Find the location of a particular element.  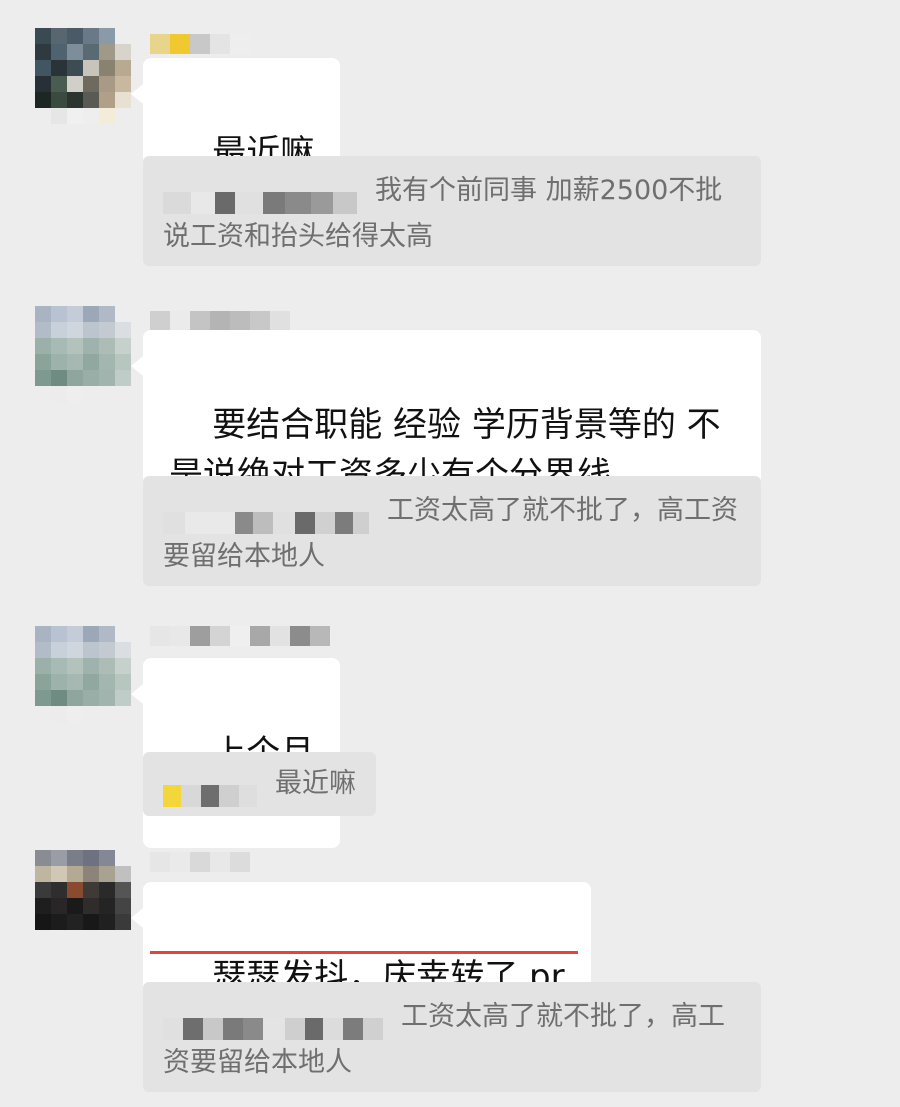

quoted-reply: 我有个前同事 加薪2500不批 说工资和抬头给得太高 is located at coordinates (452, 211).